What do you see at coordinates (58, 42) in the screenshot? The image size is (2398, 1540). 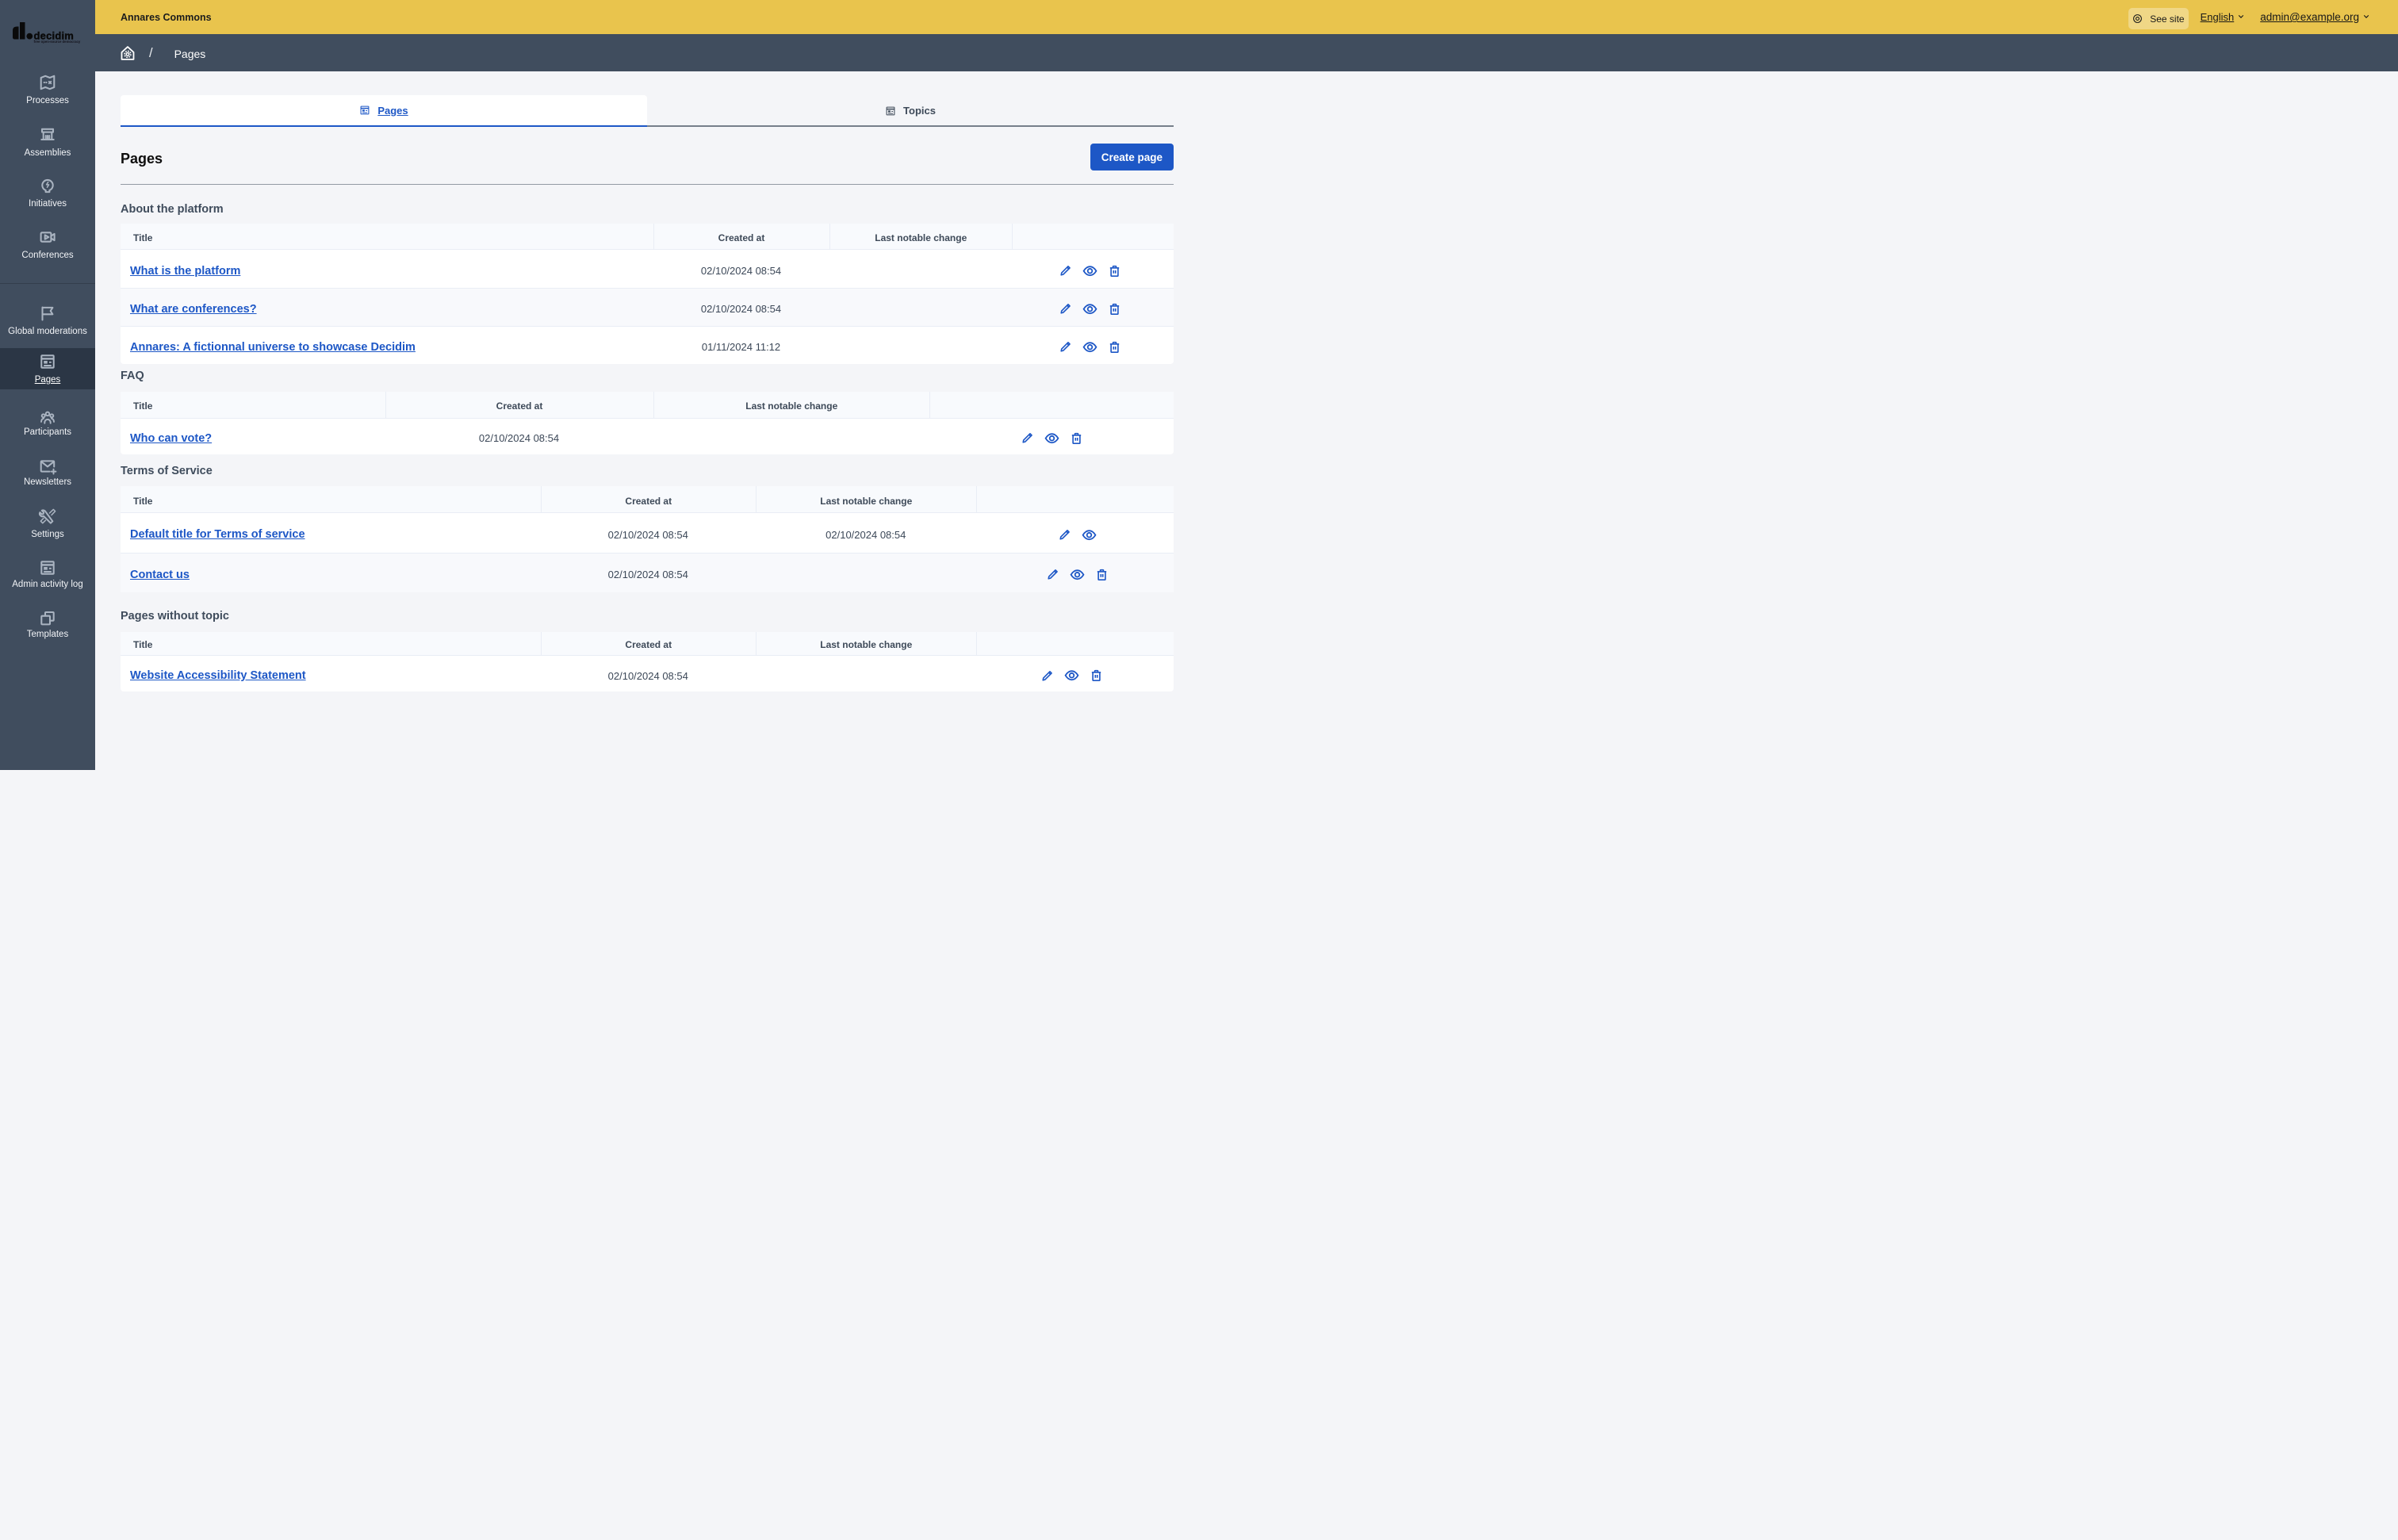 I see `svg-text: free open-source democracy` at bounding box center [58, 42].